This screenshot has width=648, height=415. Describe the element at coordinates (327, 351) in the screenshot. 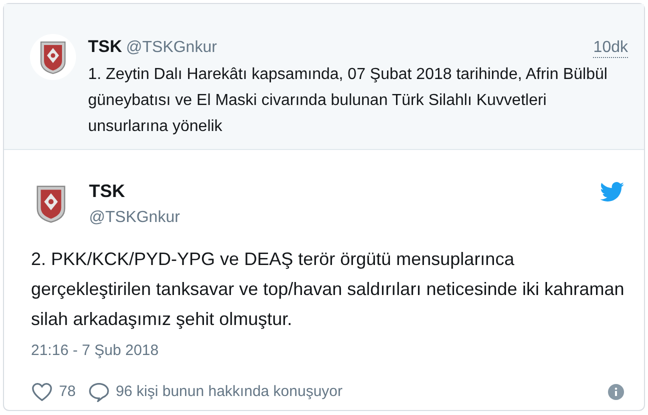

I see `tweet-timestamp: 21:16 - 7 Şub 2018` at that location.